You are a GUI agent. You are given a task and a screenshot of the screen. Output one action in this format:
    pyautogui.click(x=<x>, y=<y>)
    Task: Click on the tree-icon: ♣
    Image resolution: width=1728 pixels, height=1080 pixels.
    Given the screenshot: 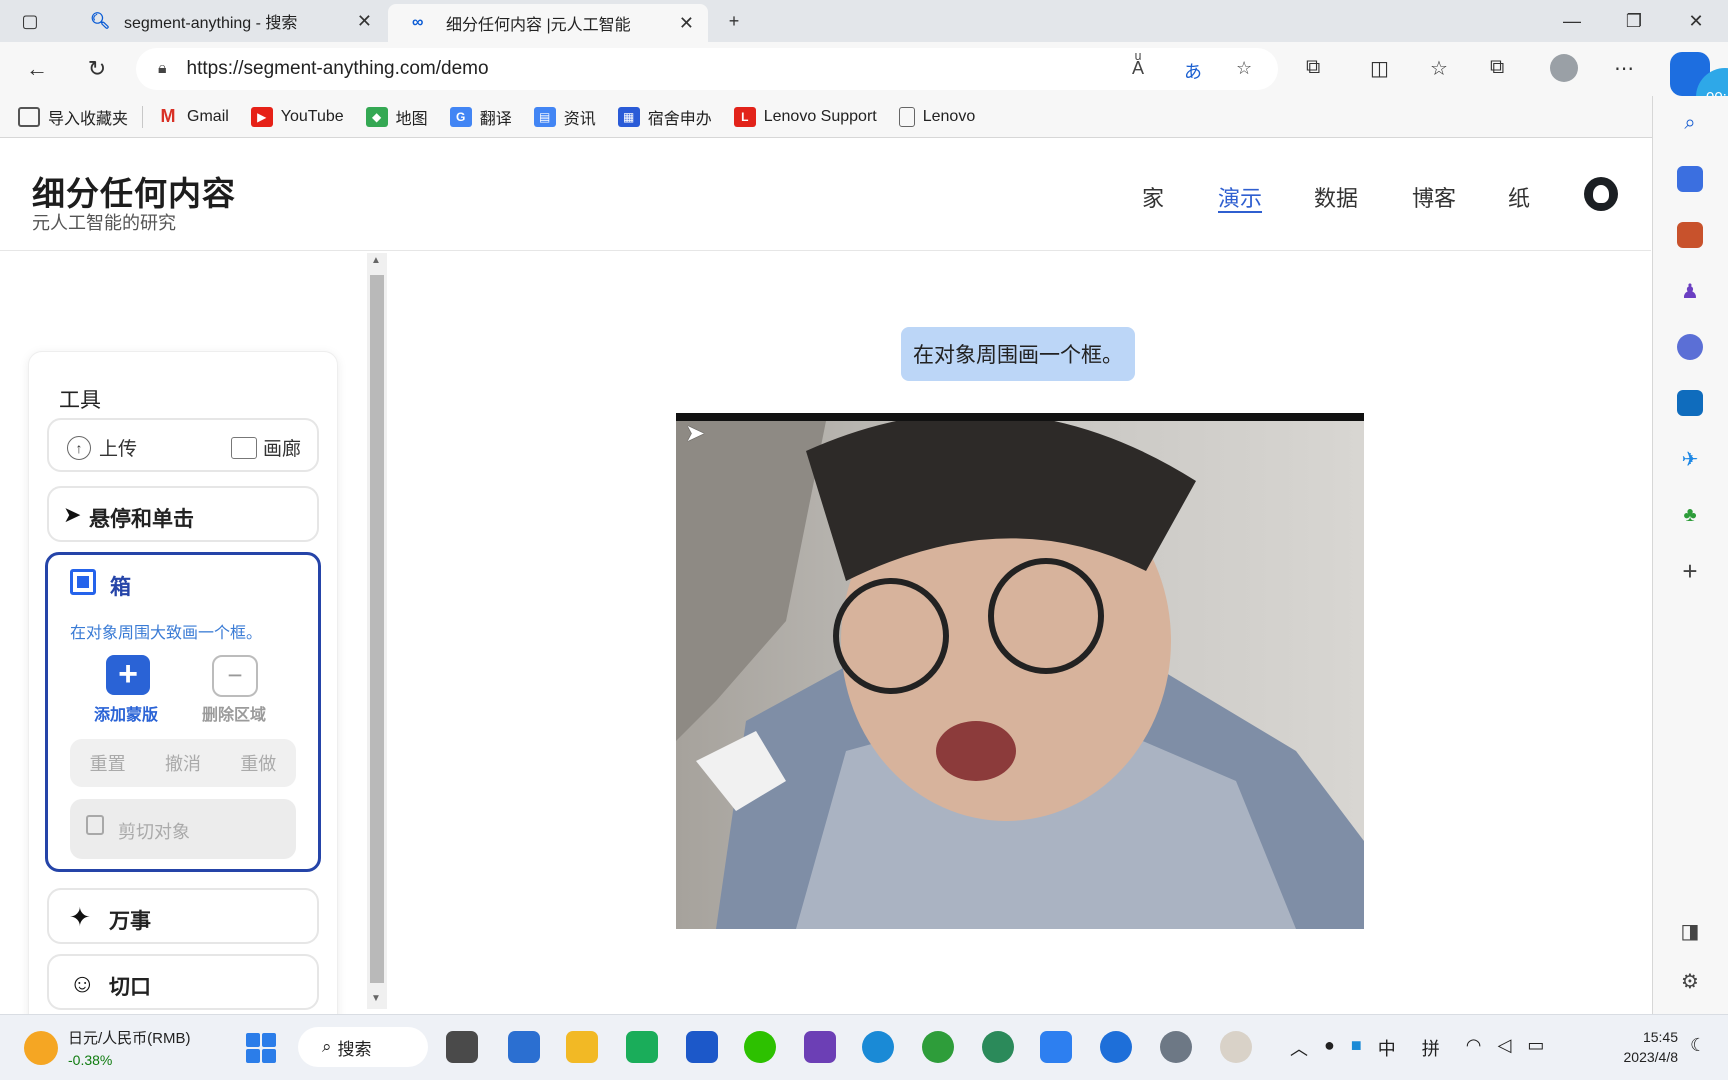 What is the action you would take?
    pyautogui.click(x=1690, y=515)
    